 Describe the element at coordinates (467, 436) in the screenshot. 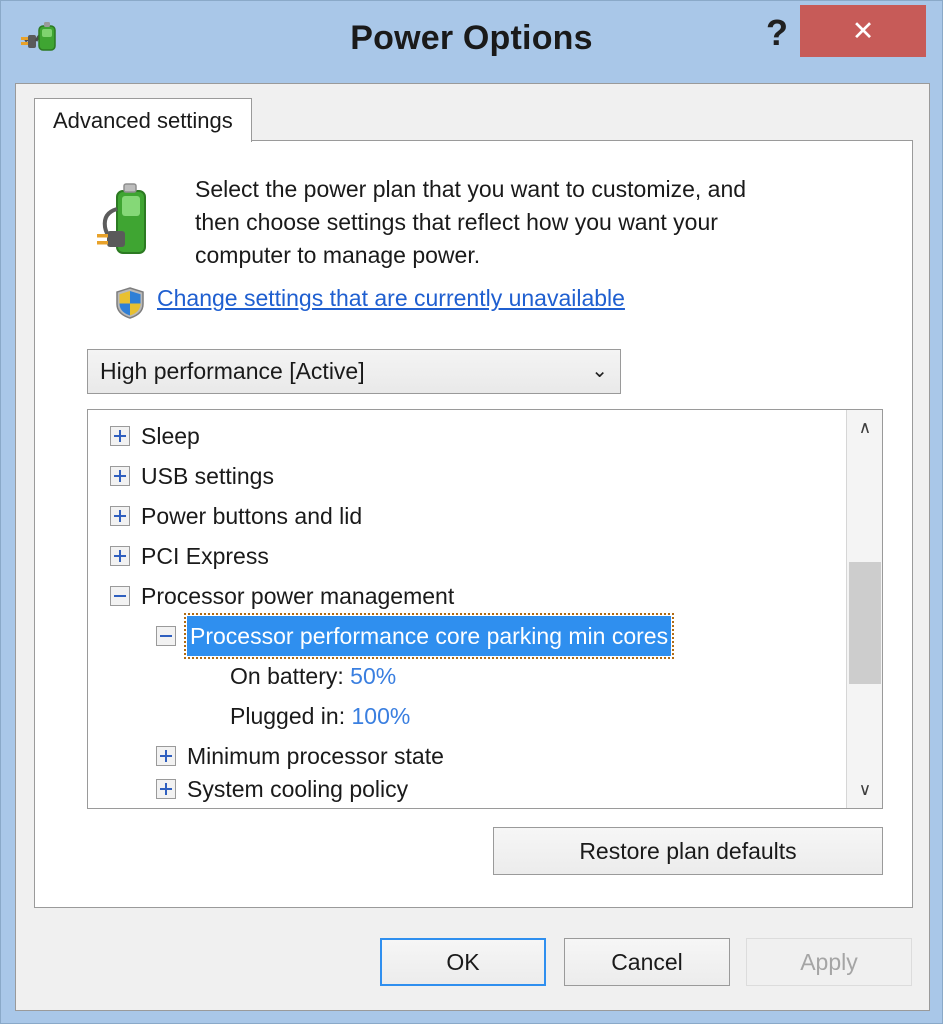

I see `tree-row: Sleep` at that location.